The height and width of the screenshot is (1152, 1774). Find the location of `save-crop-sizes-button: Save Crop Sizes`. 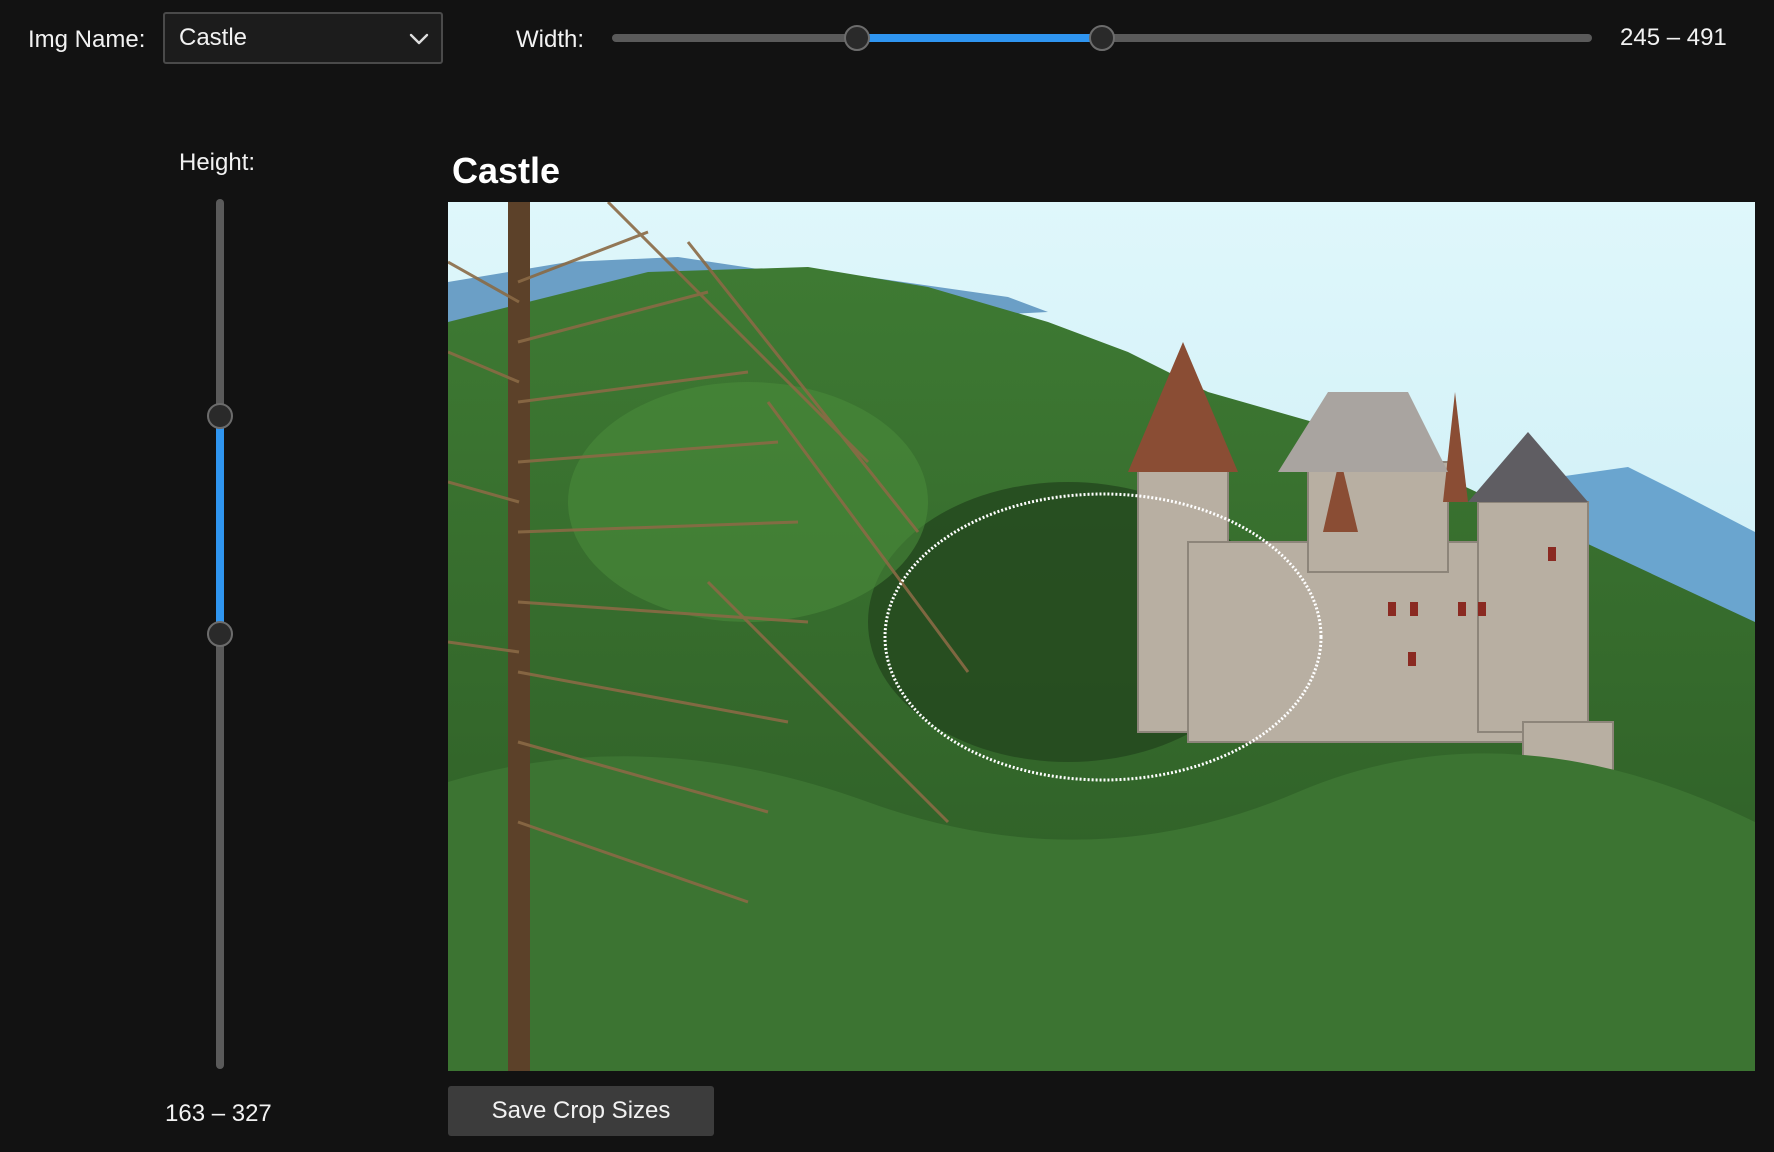

save-crop-sizes-button: Save Crop Sizes is located at coordinates (581, 1111).